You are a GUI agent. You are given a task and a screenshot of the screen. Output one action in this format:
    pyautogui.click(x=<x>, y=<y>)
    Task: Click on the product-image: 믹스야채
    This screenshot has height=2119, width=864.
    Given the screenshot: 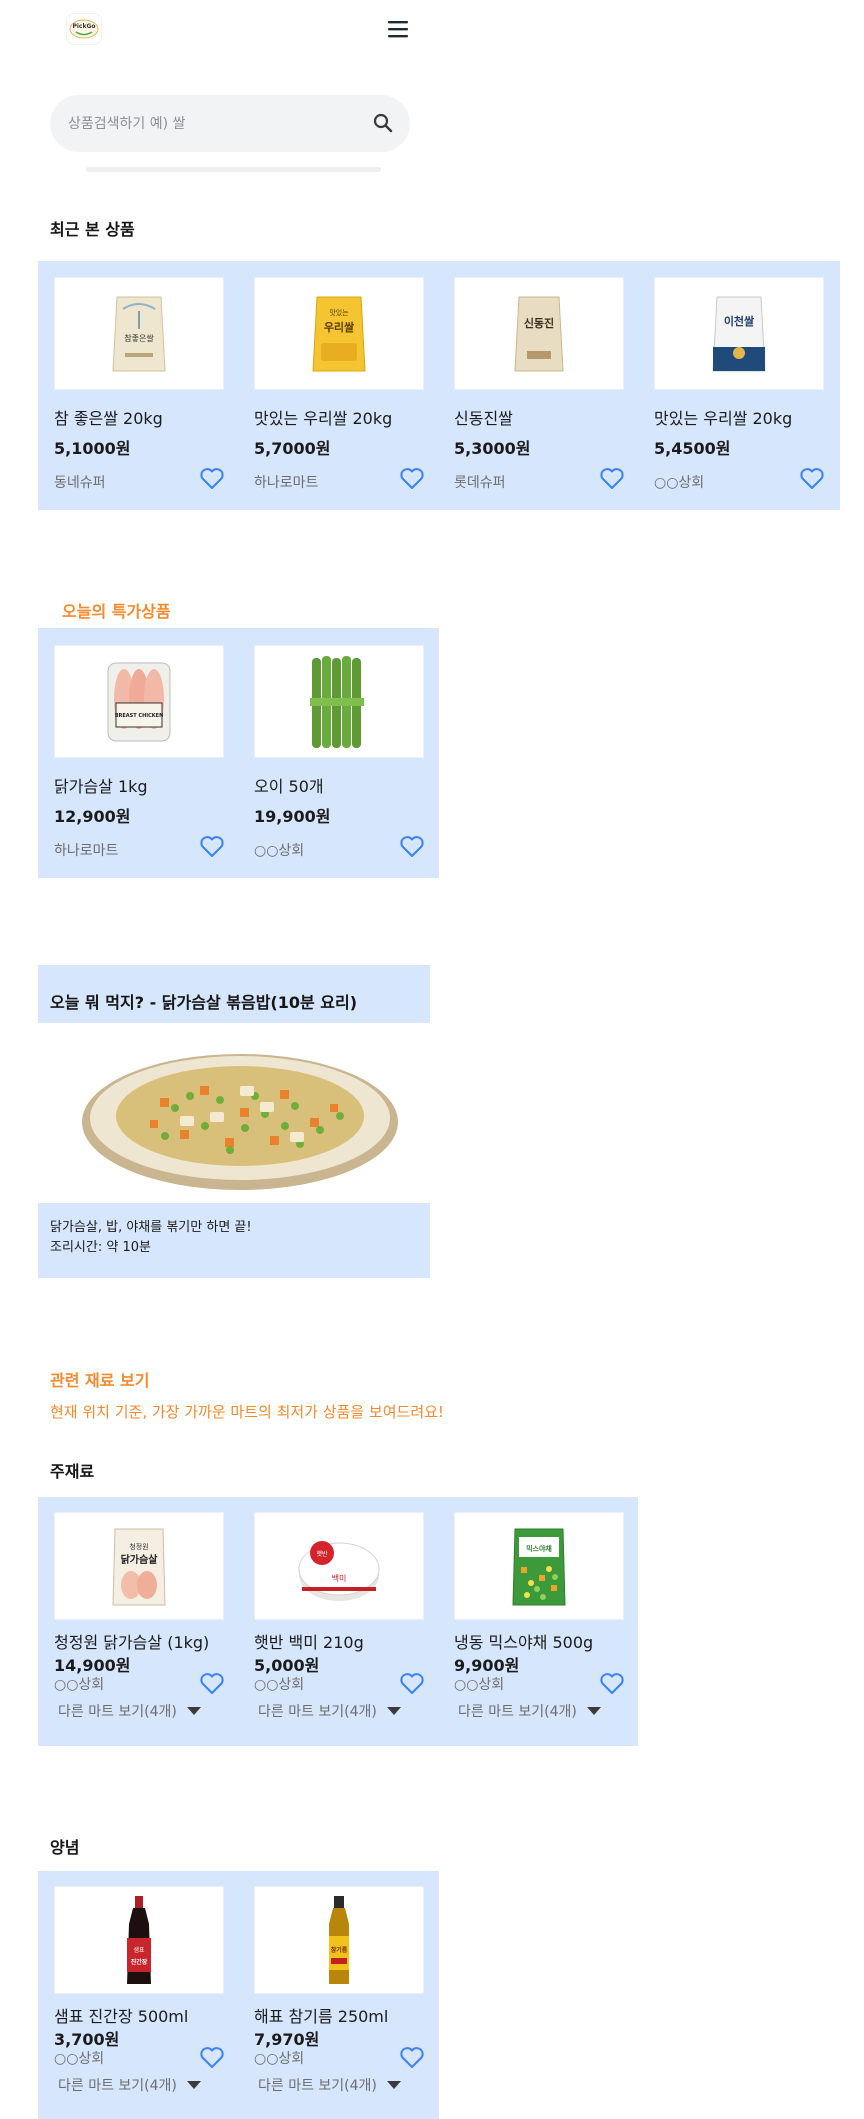 What is the action you would take?
    pyautogui.click(x=539, y=1566)
    